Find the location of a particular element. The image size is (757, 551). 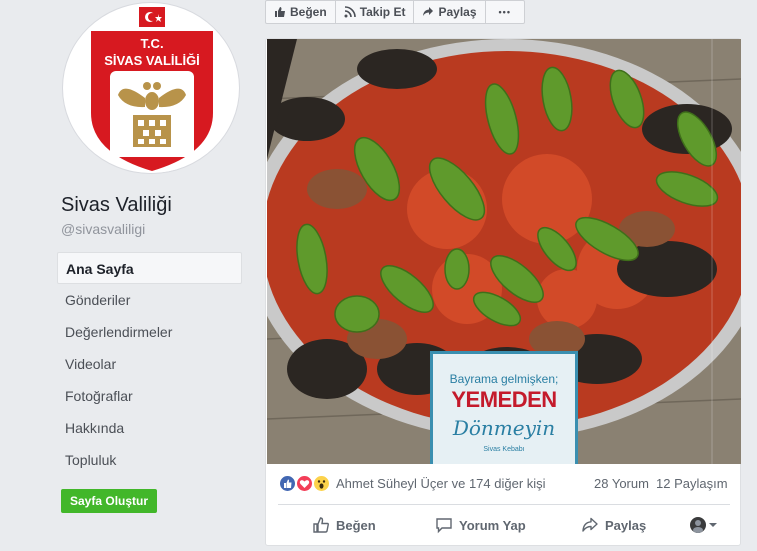

share-page-label: Paylaş is located at coordinates (457, 12).